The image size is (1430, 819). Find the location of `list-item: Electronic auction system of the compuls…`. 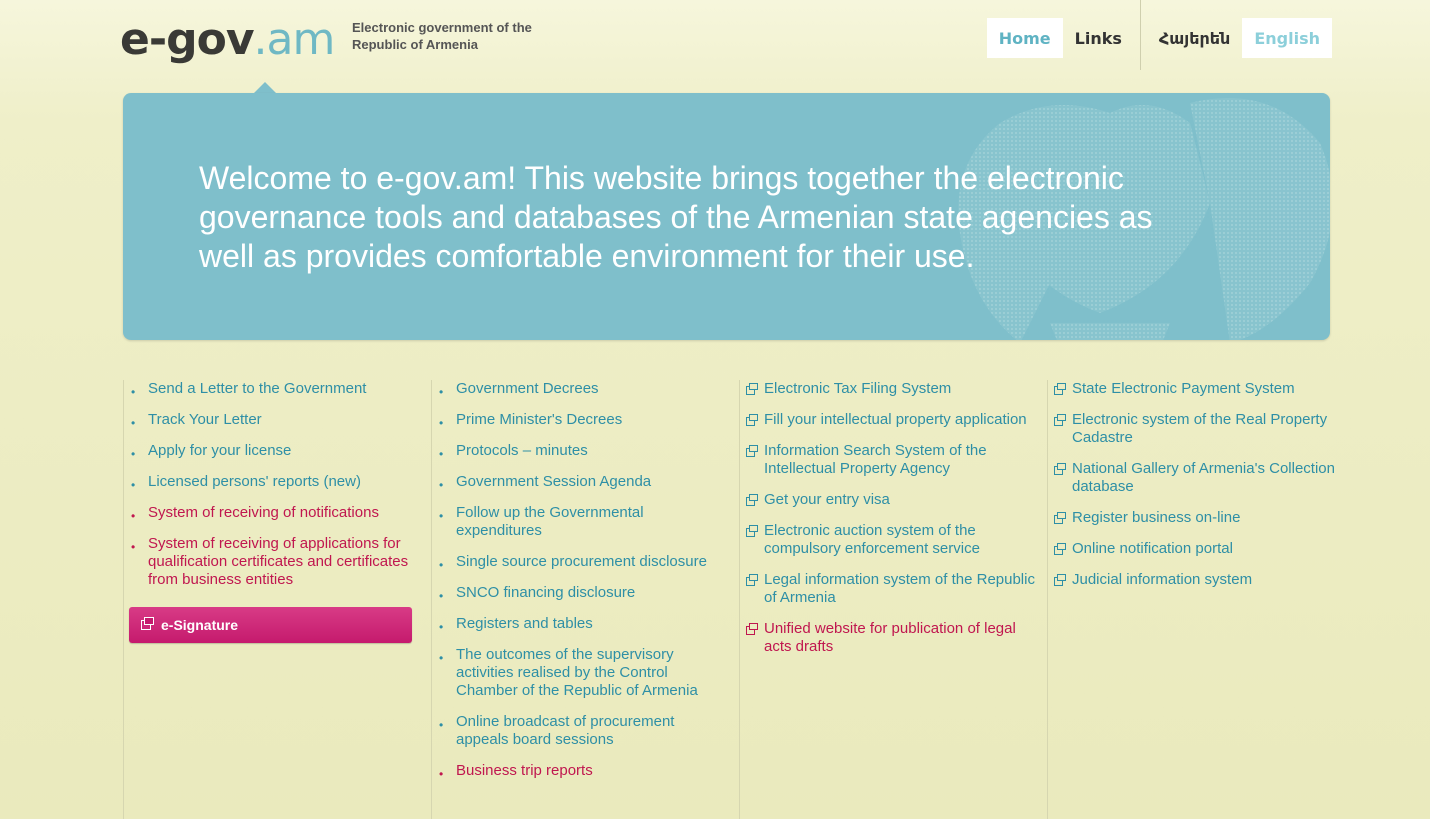

list-item: Electronic auction system of the compuls… is located at coordinates (889, 540).